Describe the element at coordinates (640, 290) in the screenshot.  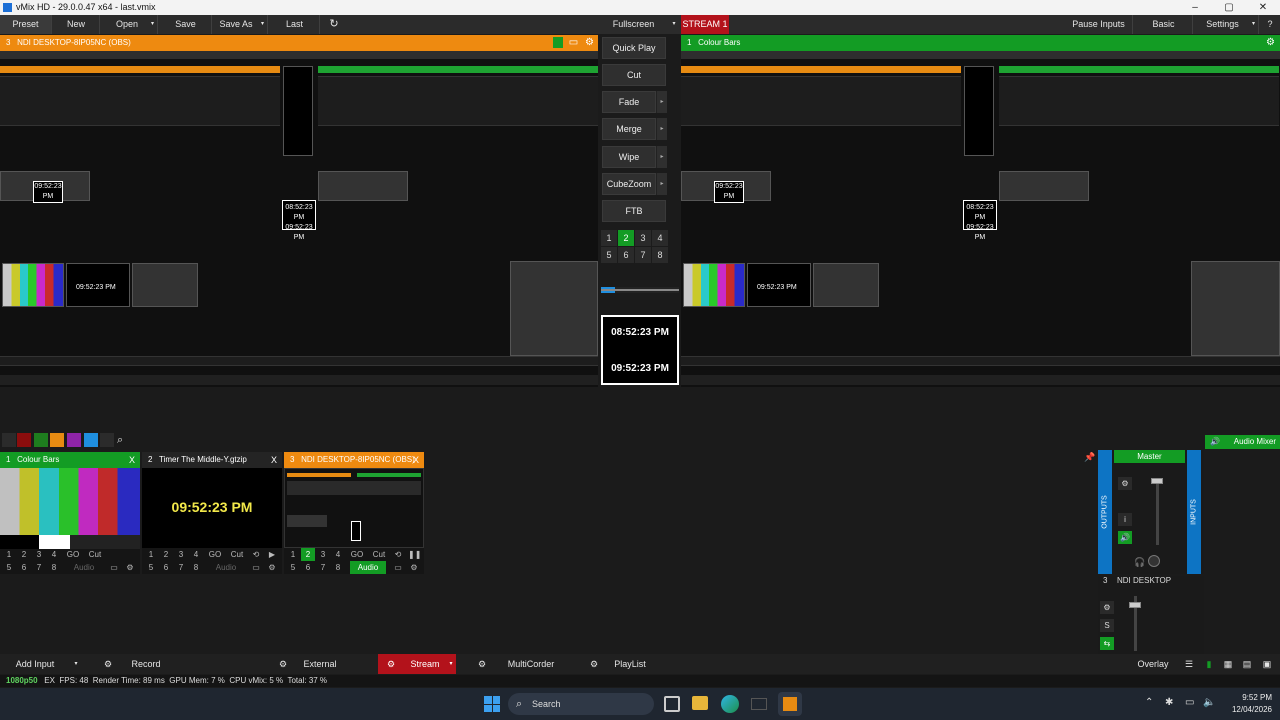
I see `t-bar-slider` at that location.